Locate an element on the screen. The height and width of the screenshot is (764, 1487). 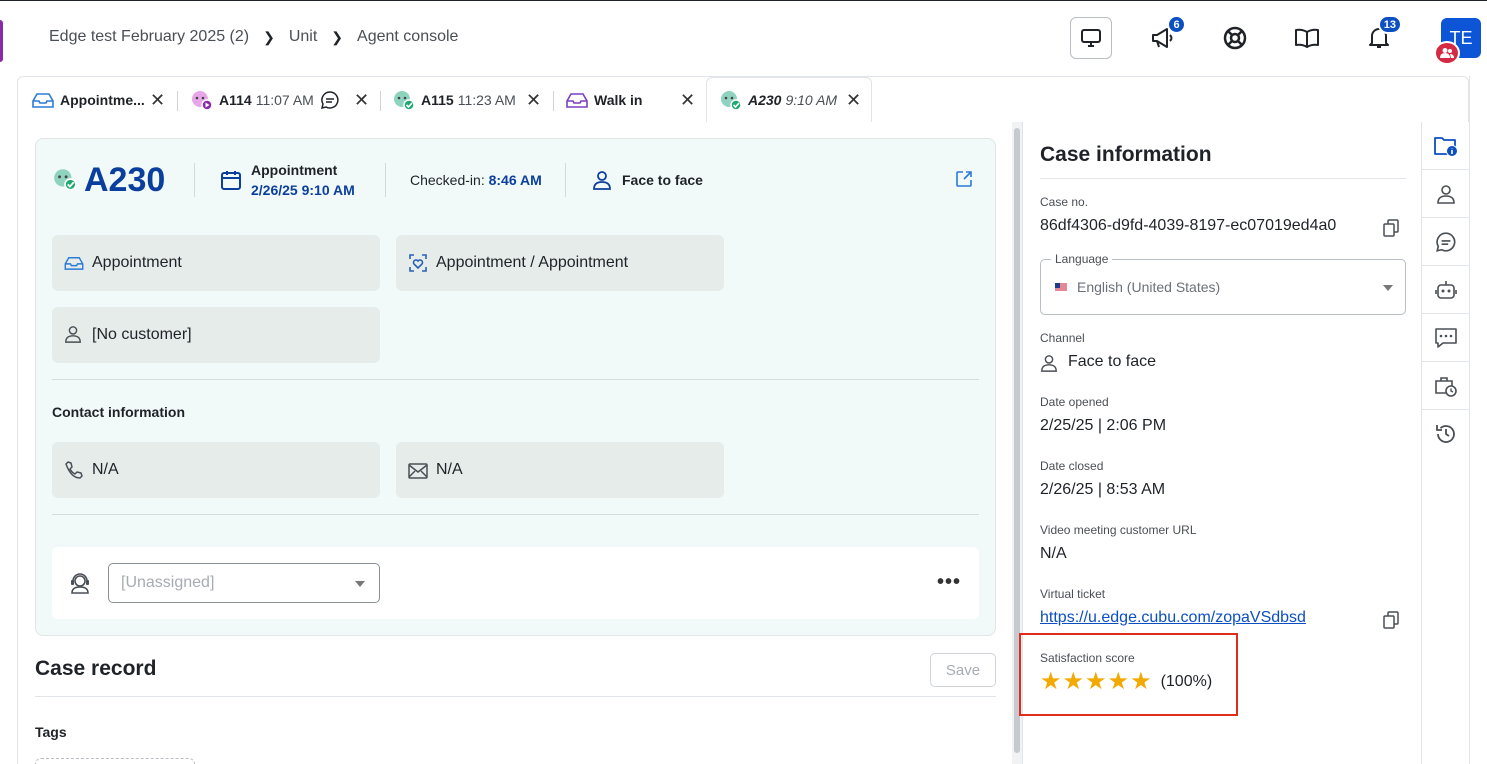
appointment-label: Appointment is located at coordinates (294, 170).